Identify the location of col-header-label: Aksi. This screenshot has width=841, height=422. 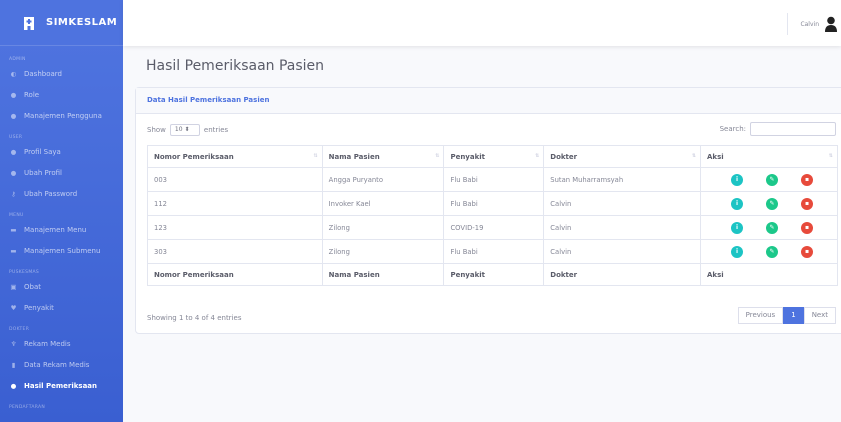
(715, 156).